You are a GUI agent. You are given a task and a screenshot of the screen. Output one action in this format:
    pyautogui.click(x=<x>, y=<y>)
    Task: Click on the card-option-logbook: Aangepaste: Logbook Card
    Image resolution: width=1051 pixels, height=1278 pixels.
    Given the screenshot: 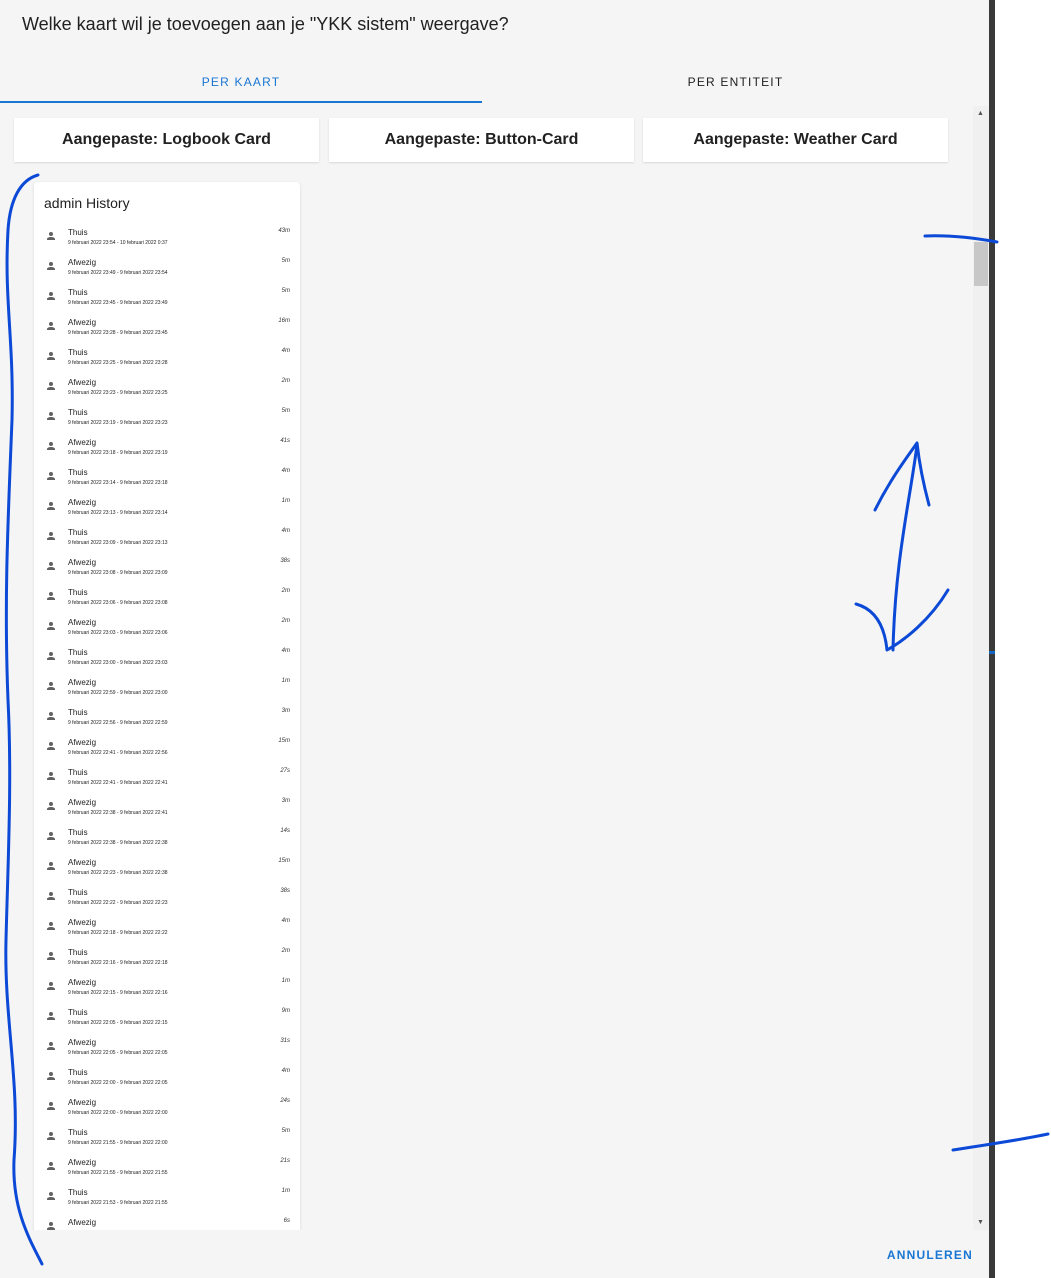 What is the action you would take?
    pyautogui.click(x=166, y=140)
    